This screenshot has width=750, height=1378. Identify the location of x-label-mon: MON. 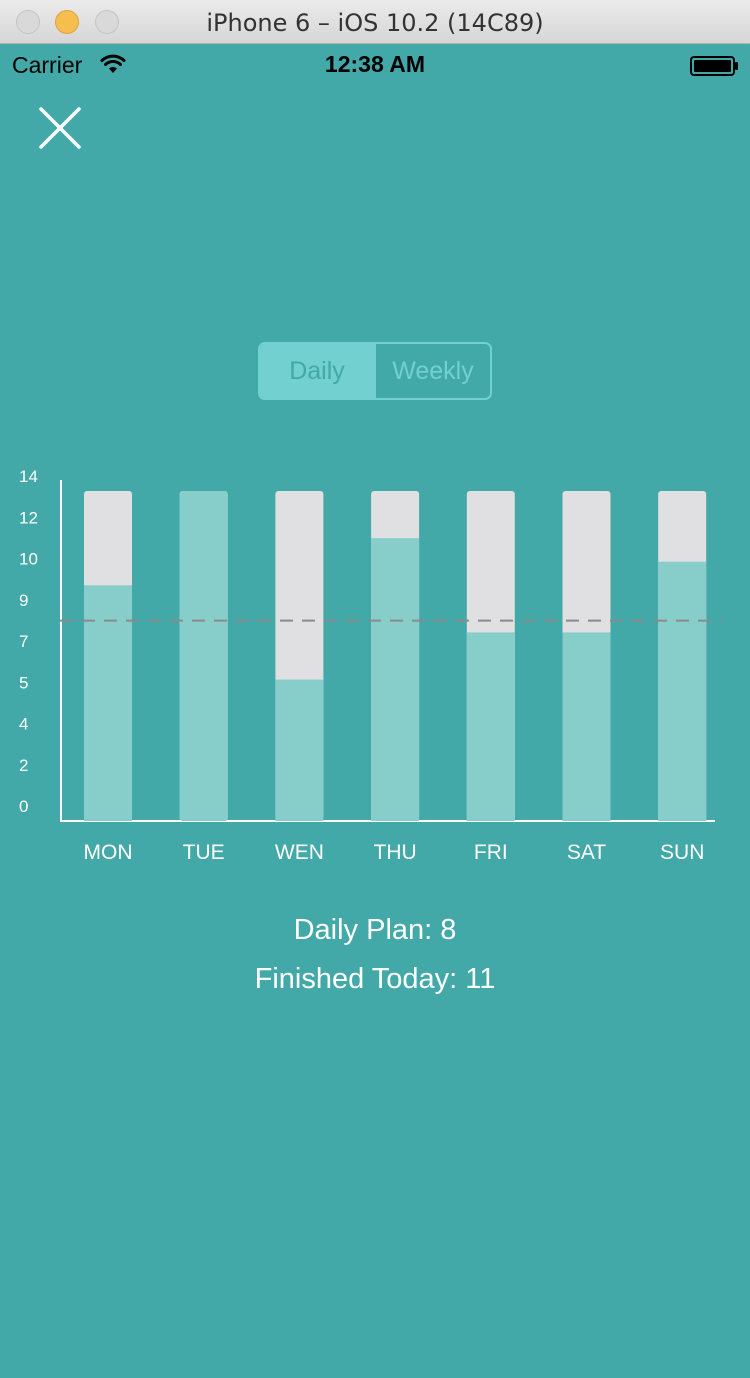
(108, 852).